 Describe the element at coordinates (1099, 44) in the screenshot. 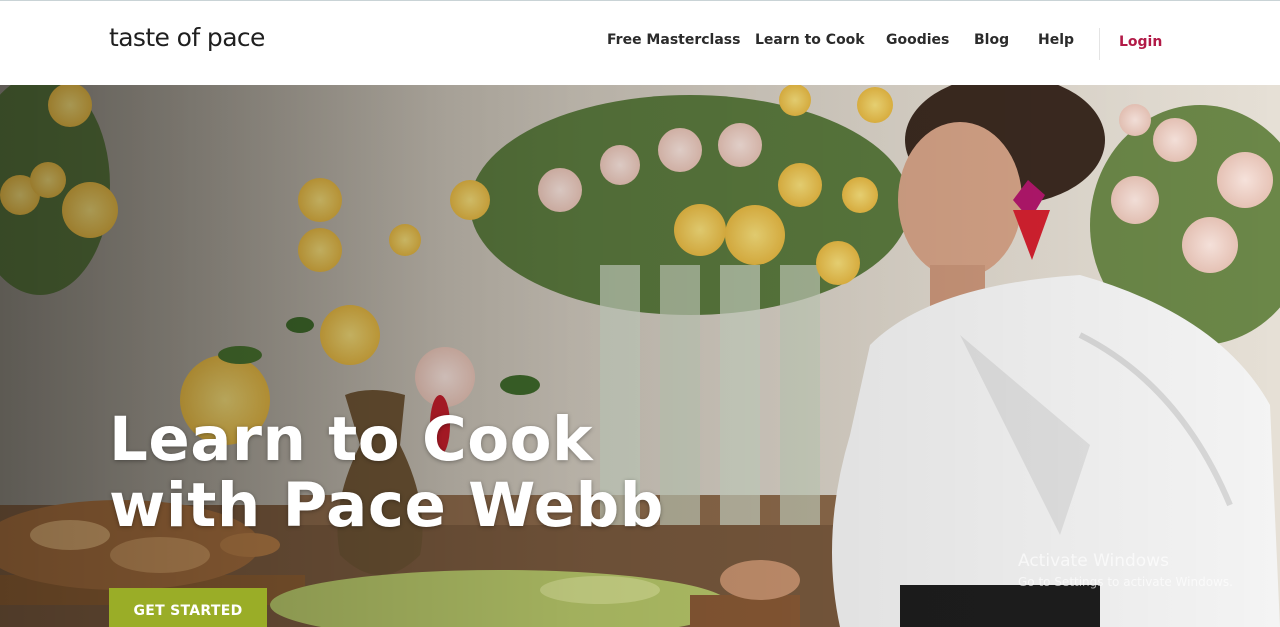

I see `nav-divider` at that location.